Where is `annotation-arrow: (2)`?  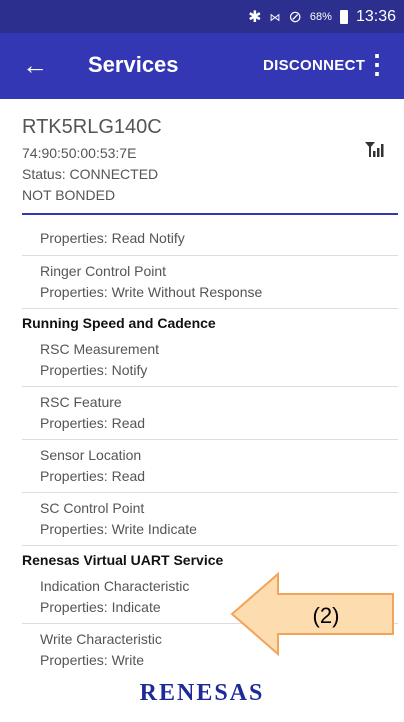 annotation-arrow: (2) is located at coordinates (312, 614).